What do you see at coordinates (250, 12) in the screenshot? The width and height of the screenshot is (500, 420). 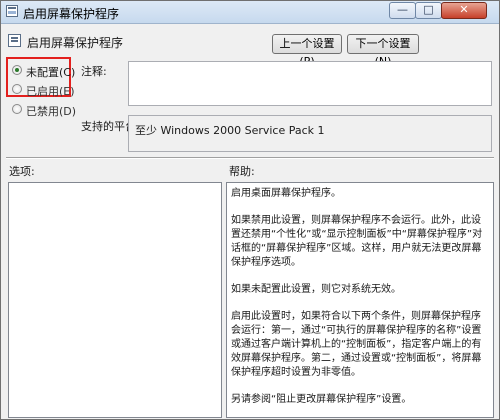 I see `title-bar: 启用屏幕保护程序 — □ ✕` at bounding box center [250, 12].